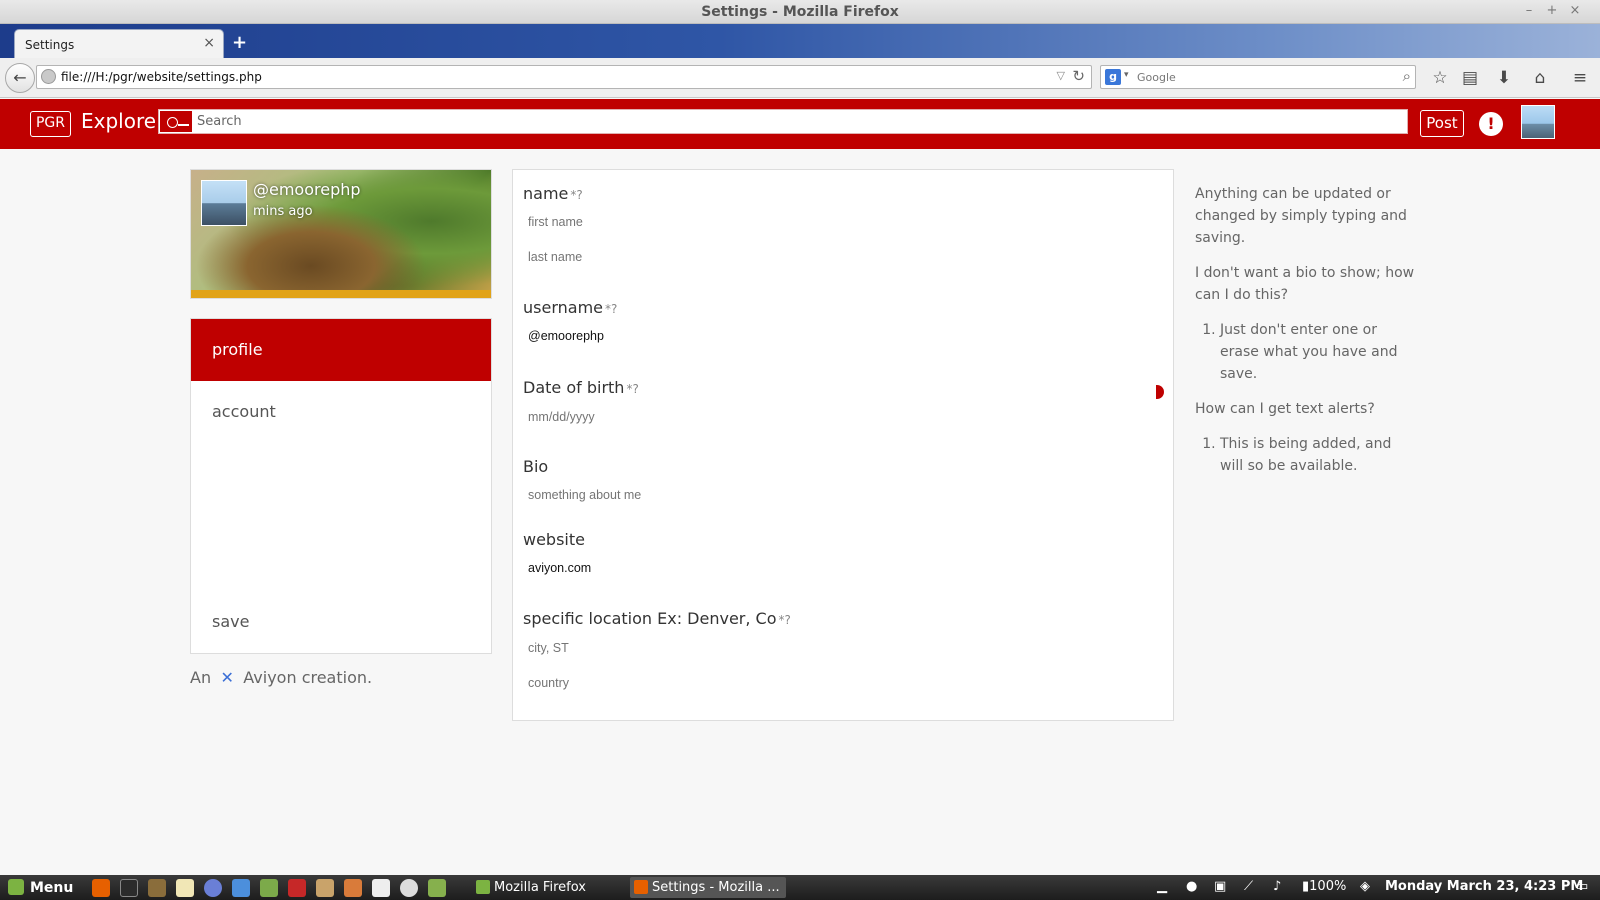 This screenshot has width=1600, height=900. What do you see at coordinates (341, 412) in the screenshot?
I see `menu-item-account: account` at bounding box center [341, 412].